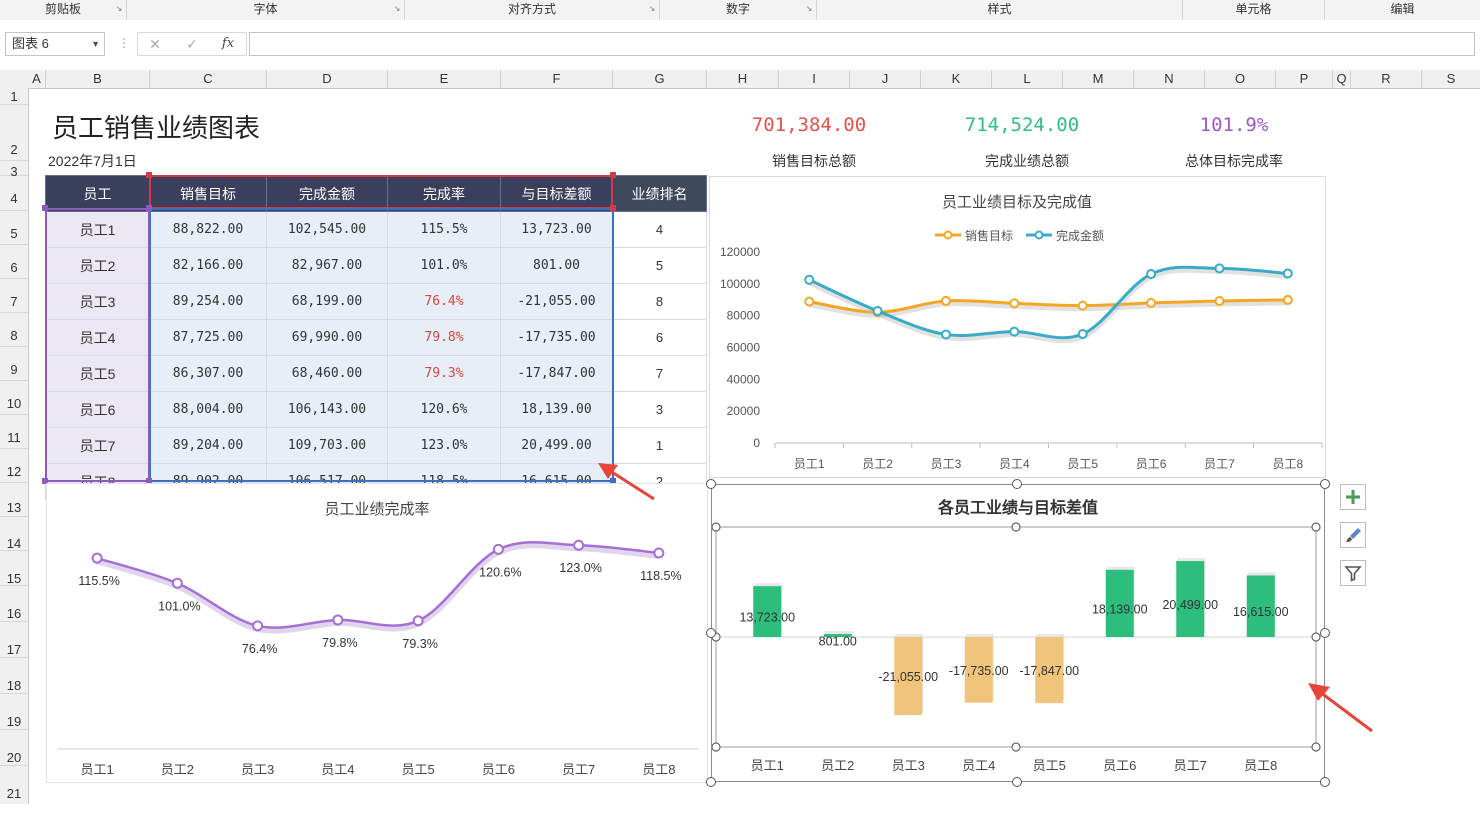 The height and width of the screenshot is (822, 1480). What do you see at coordinates (1022, 125) in the screenshot?
I see `kpi-actual-total-value: 714,524.00` at bounding box center [1022, 125].